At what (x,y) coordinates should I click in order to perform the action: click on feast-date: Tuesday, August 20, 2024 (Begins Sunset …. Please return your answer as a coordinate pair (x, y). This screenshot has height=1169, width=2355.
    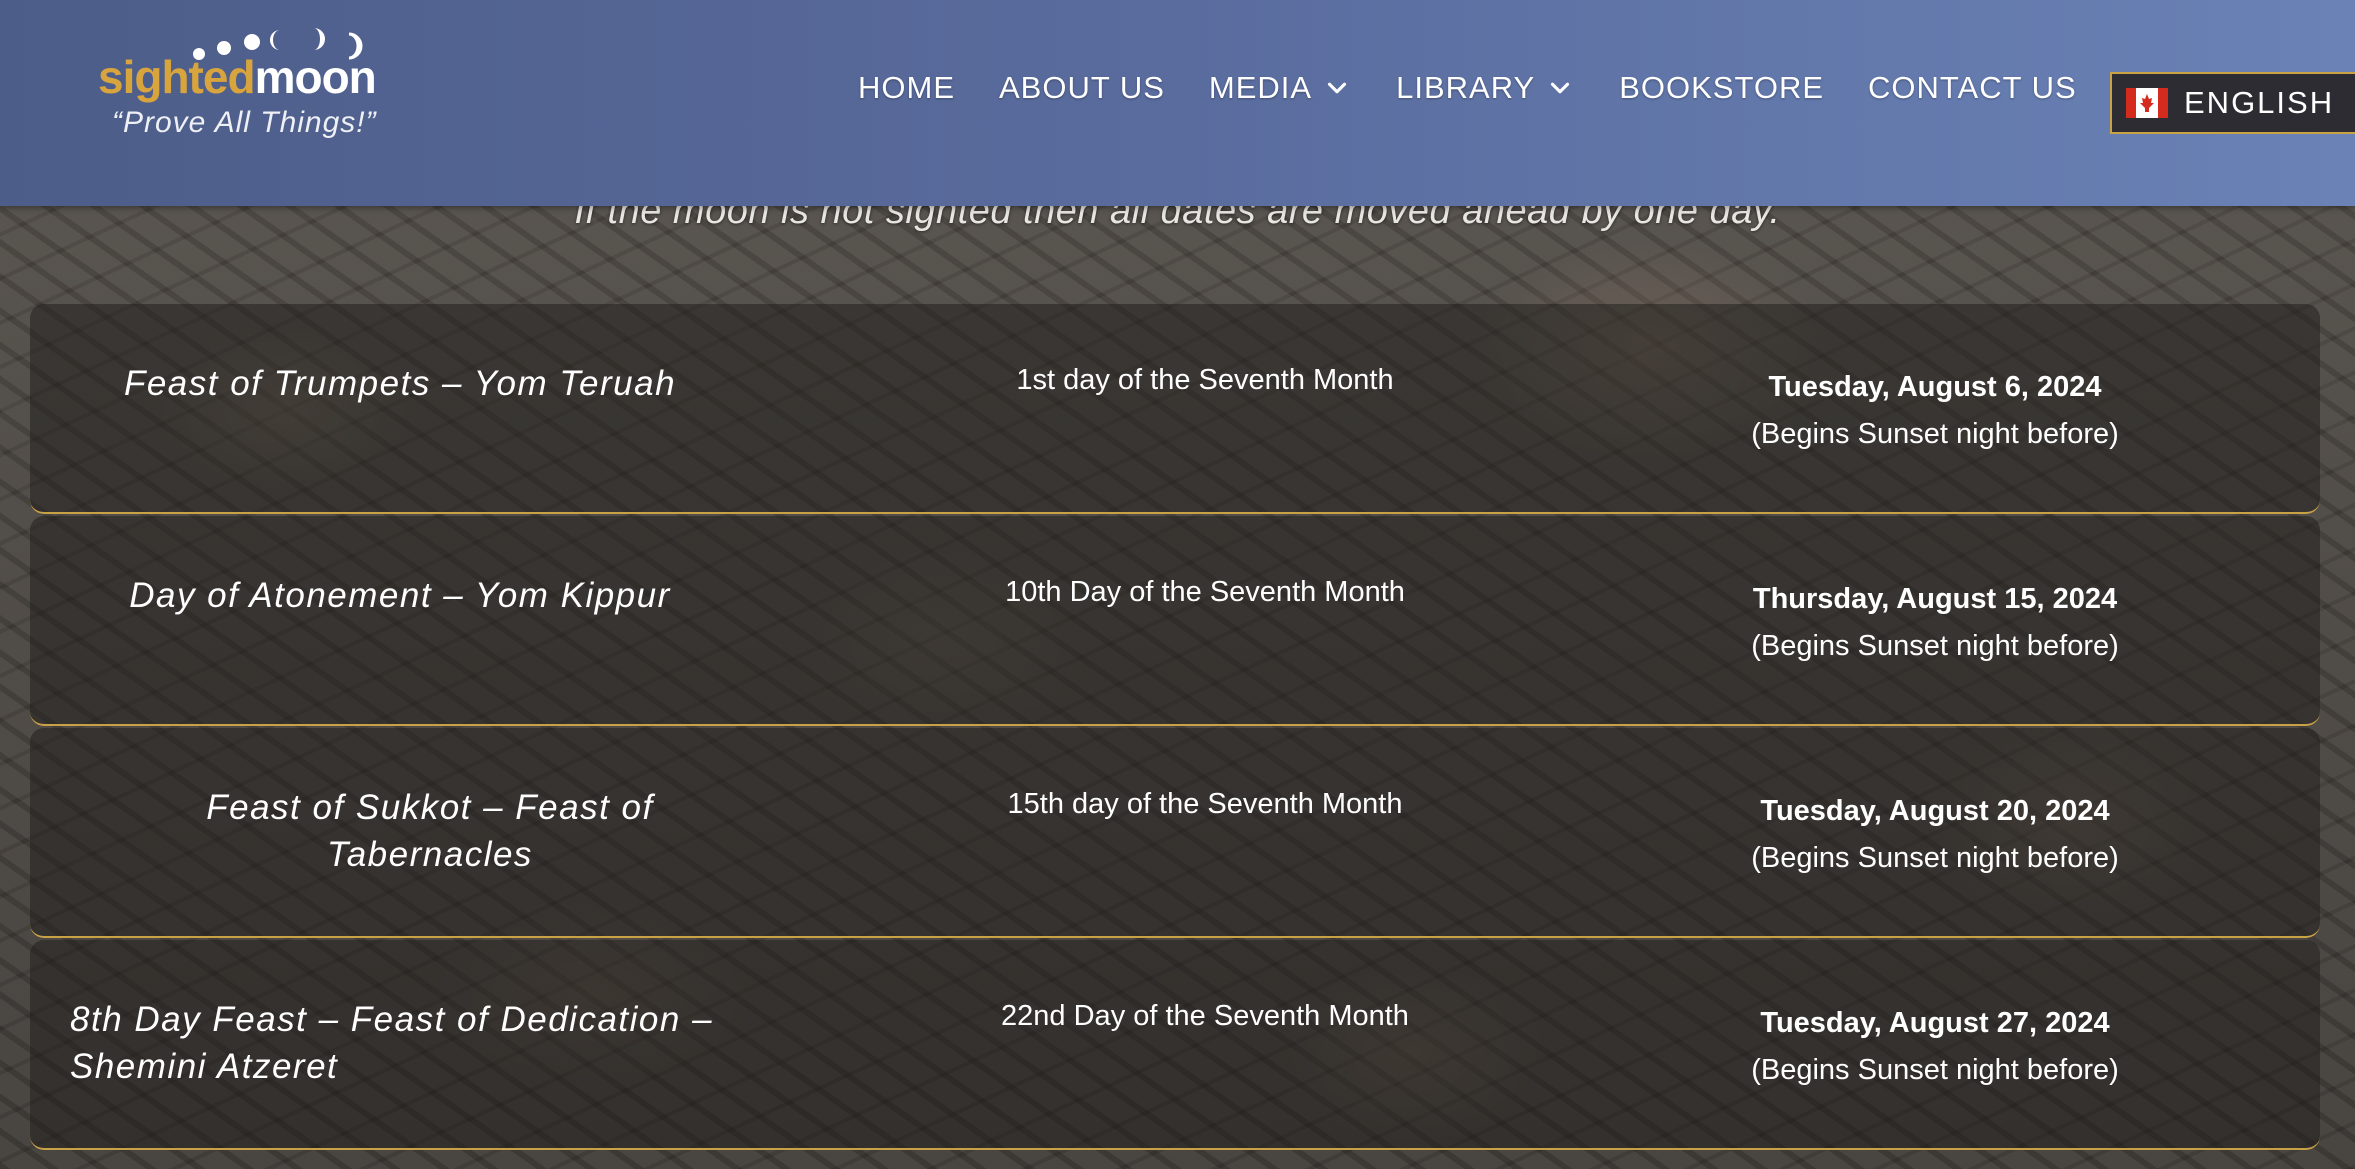
    Looking at the image, I should click on (1935, 835).